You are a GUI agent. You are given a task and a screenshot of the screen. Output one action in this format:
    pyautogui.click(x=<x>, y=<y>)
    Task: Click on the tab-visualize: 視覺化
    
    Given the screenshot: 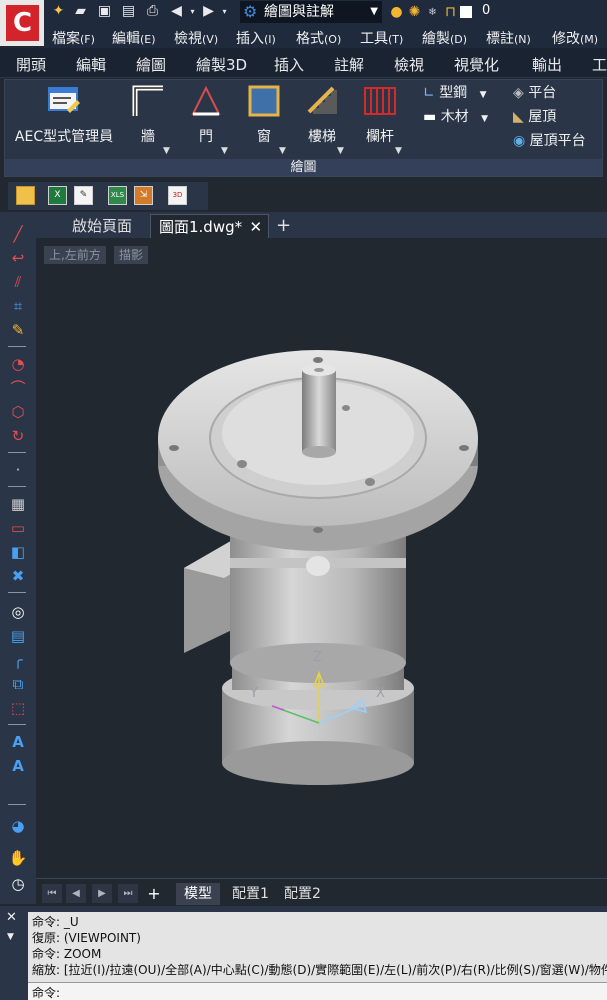 What is the action you would take?
    pyautogui.click(x=476, y=64)
    